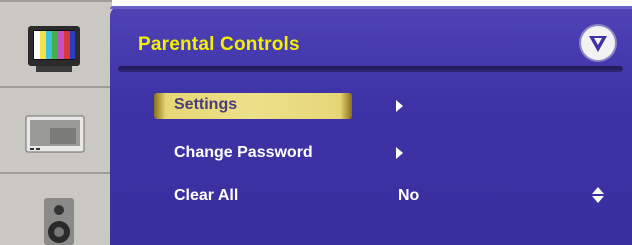  Describe the element at coordinates (206, 104) in the screenshot. I see `menu-item-settings-label: Settings` at that location.